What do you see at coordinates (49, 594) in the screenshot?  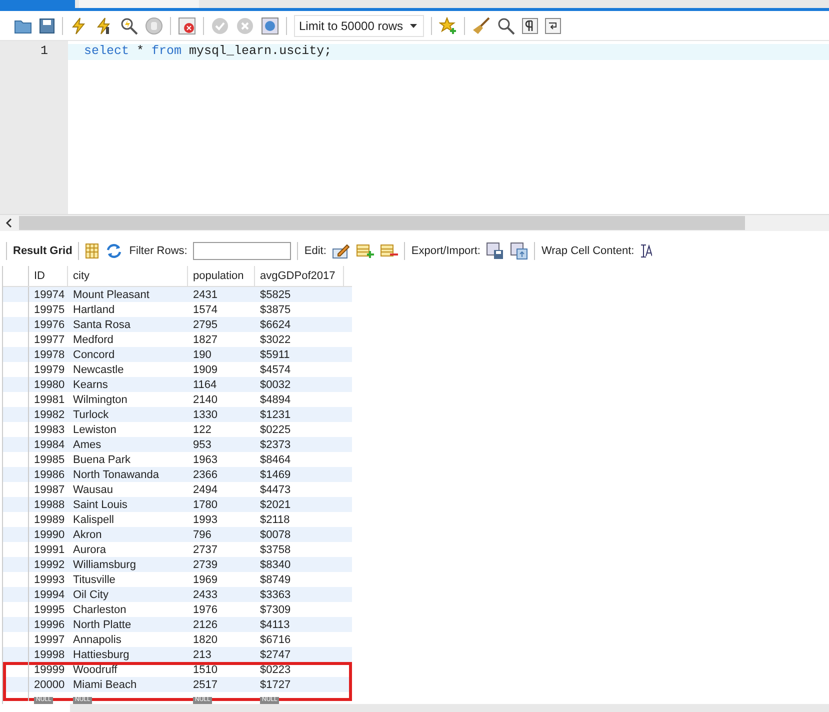 I see `table-cell-text: 19994` at bounding box center [49, 594].